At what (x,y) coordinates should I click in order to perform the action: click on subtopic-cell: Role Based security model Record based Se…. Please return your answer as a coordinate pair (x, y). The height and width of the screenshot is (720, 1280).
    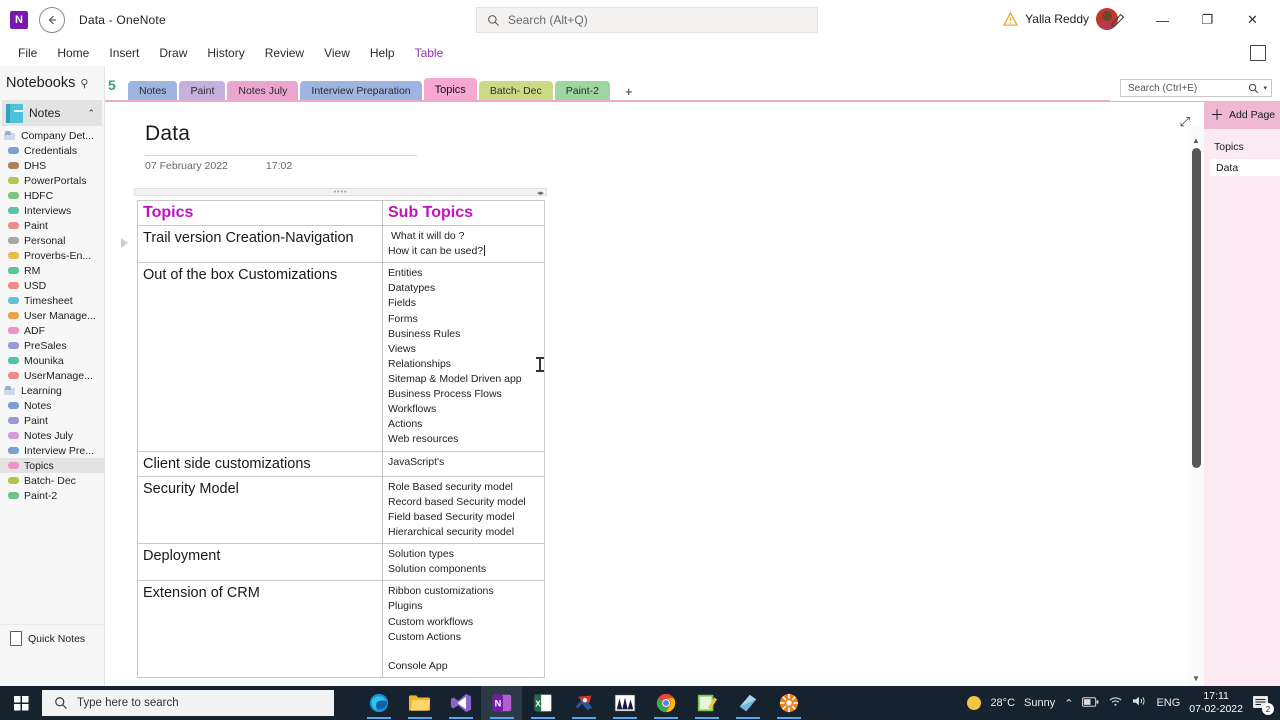
    Looking at the image, I should click on (463, 510).